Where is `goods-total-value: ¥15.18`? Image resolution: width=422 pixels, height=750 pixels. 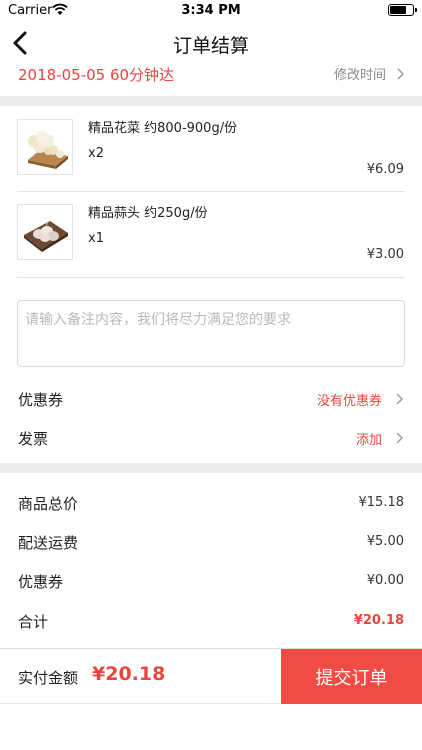 goods-total-value: ¥15.18 is located at coordinates (381, 502).